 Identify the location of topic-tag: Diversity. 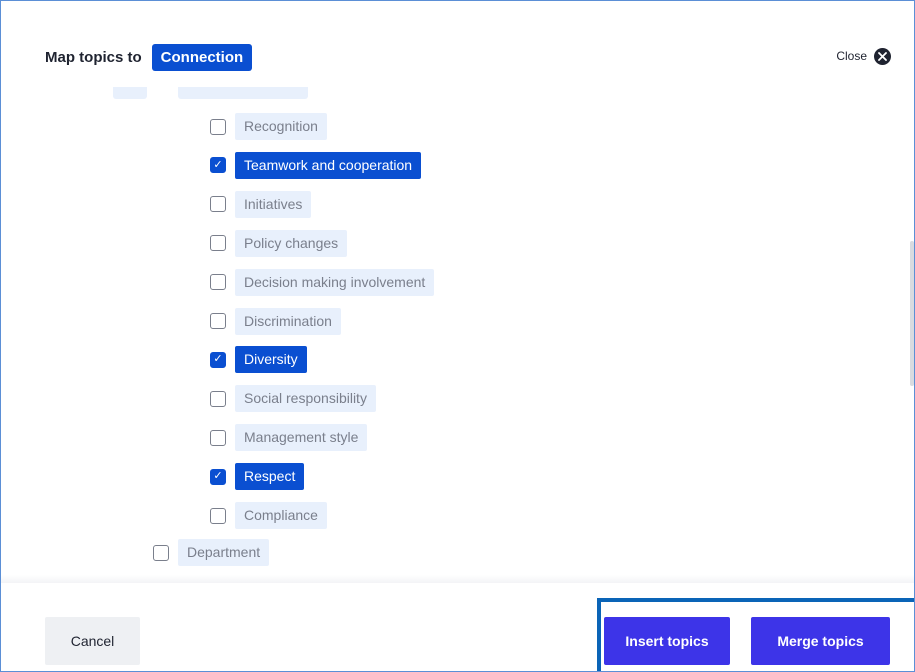
(271, 360).